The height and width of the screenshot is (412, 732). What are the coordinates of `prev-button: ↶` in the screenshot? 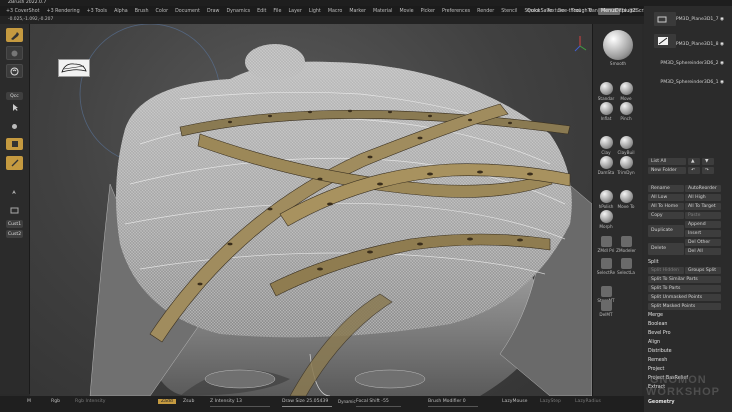 It's located at (694, 170).